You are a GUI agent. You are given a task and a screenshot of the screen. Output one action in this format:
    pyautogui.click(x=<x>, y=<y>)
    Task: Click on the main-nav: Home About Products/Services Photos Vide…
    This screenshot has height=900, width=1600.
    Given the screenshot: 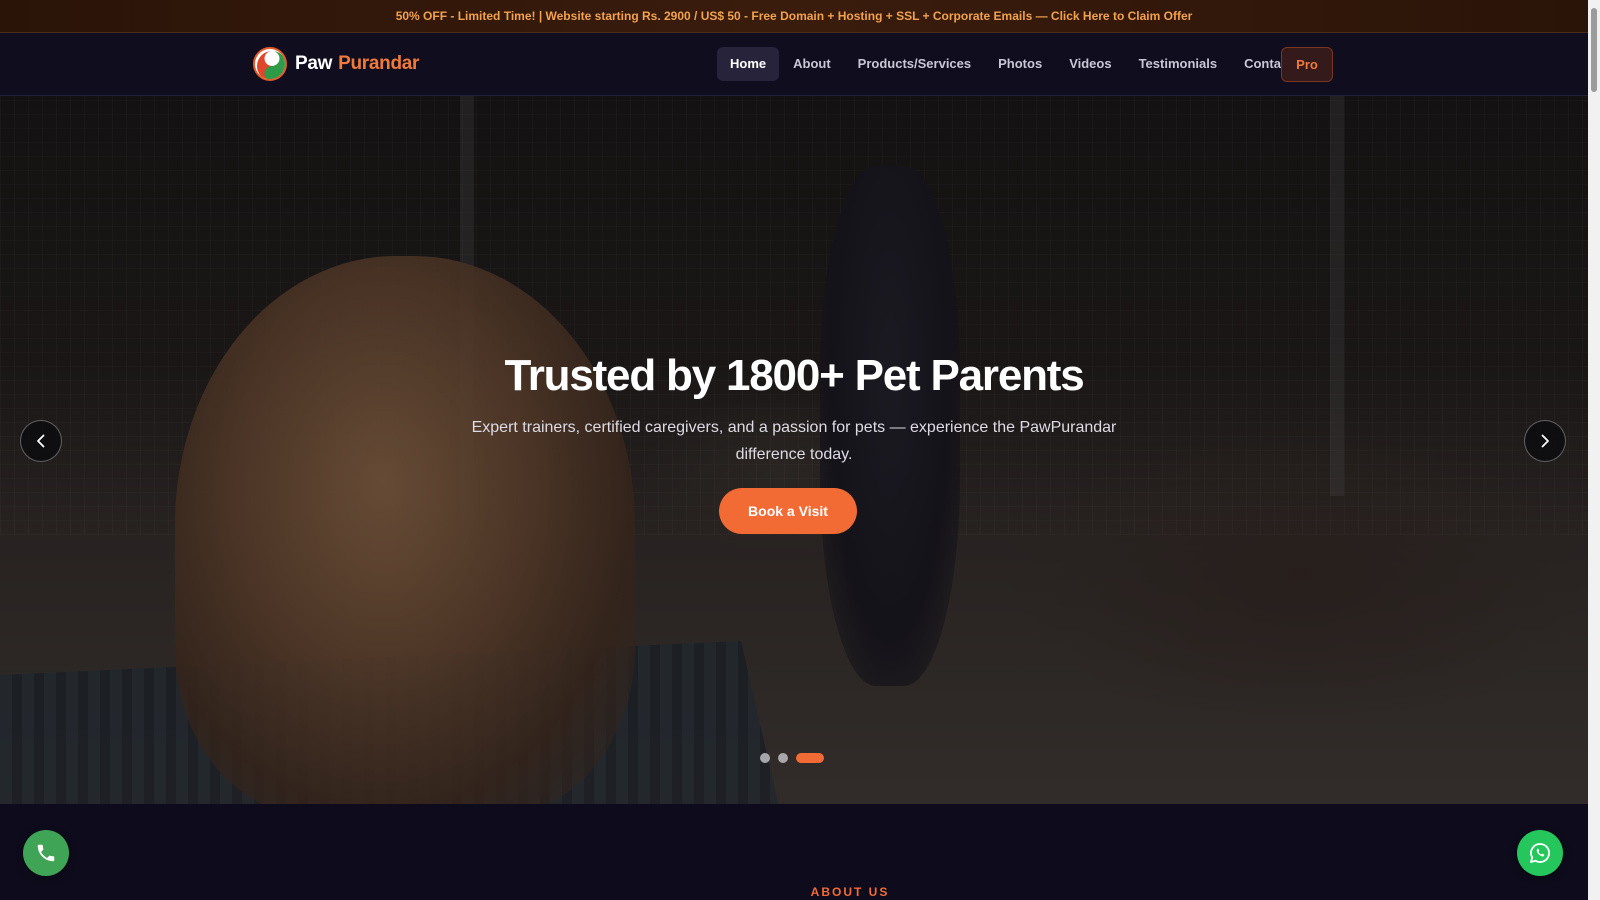 What is the action you would take?
    pyautogui.click(x=1011, y=64)
    